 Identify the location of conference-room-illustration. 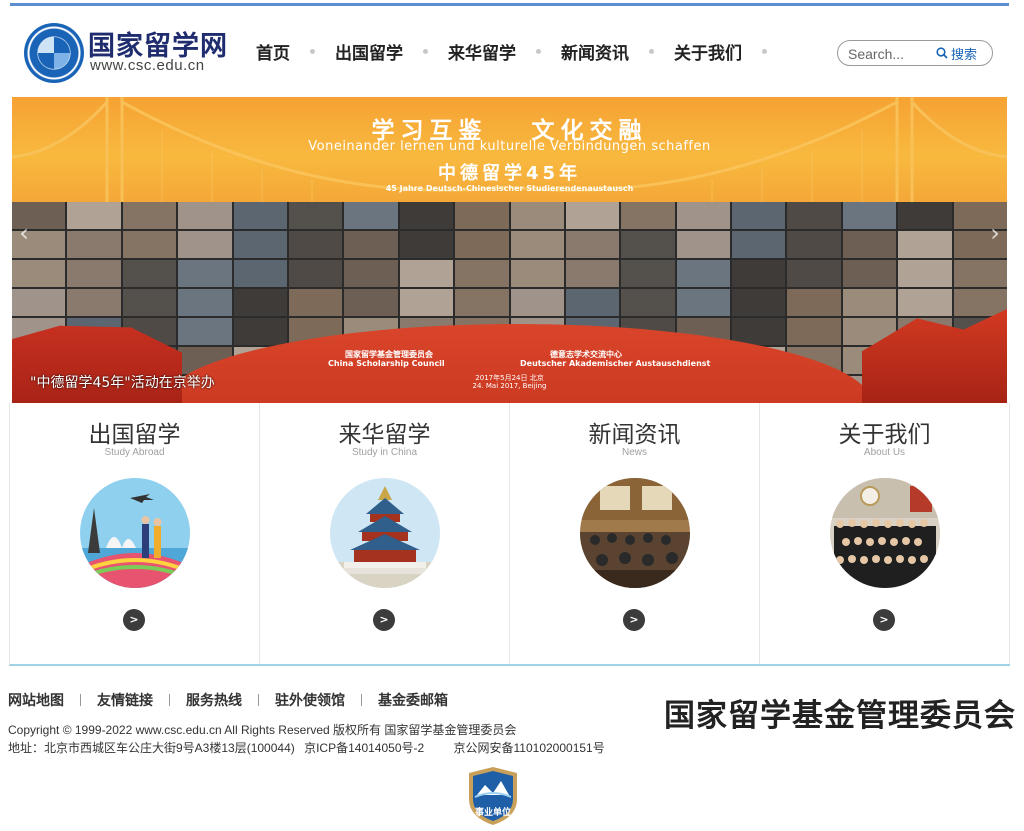
(635, 533).